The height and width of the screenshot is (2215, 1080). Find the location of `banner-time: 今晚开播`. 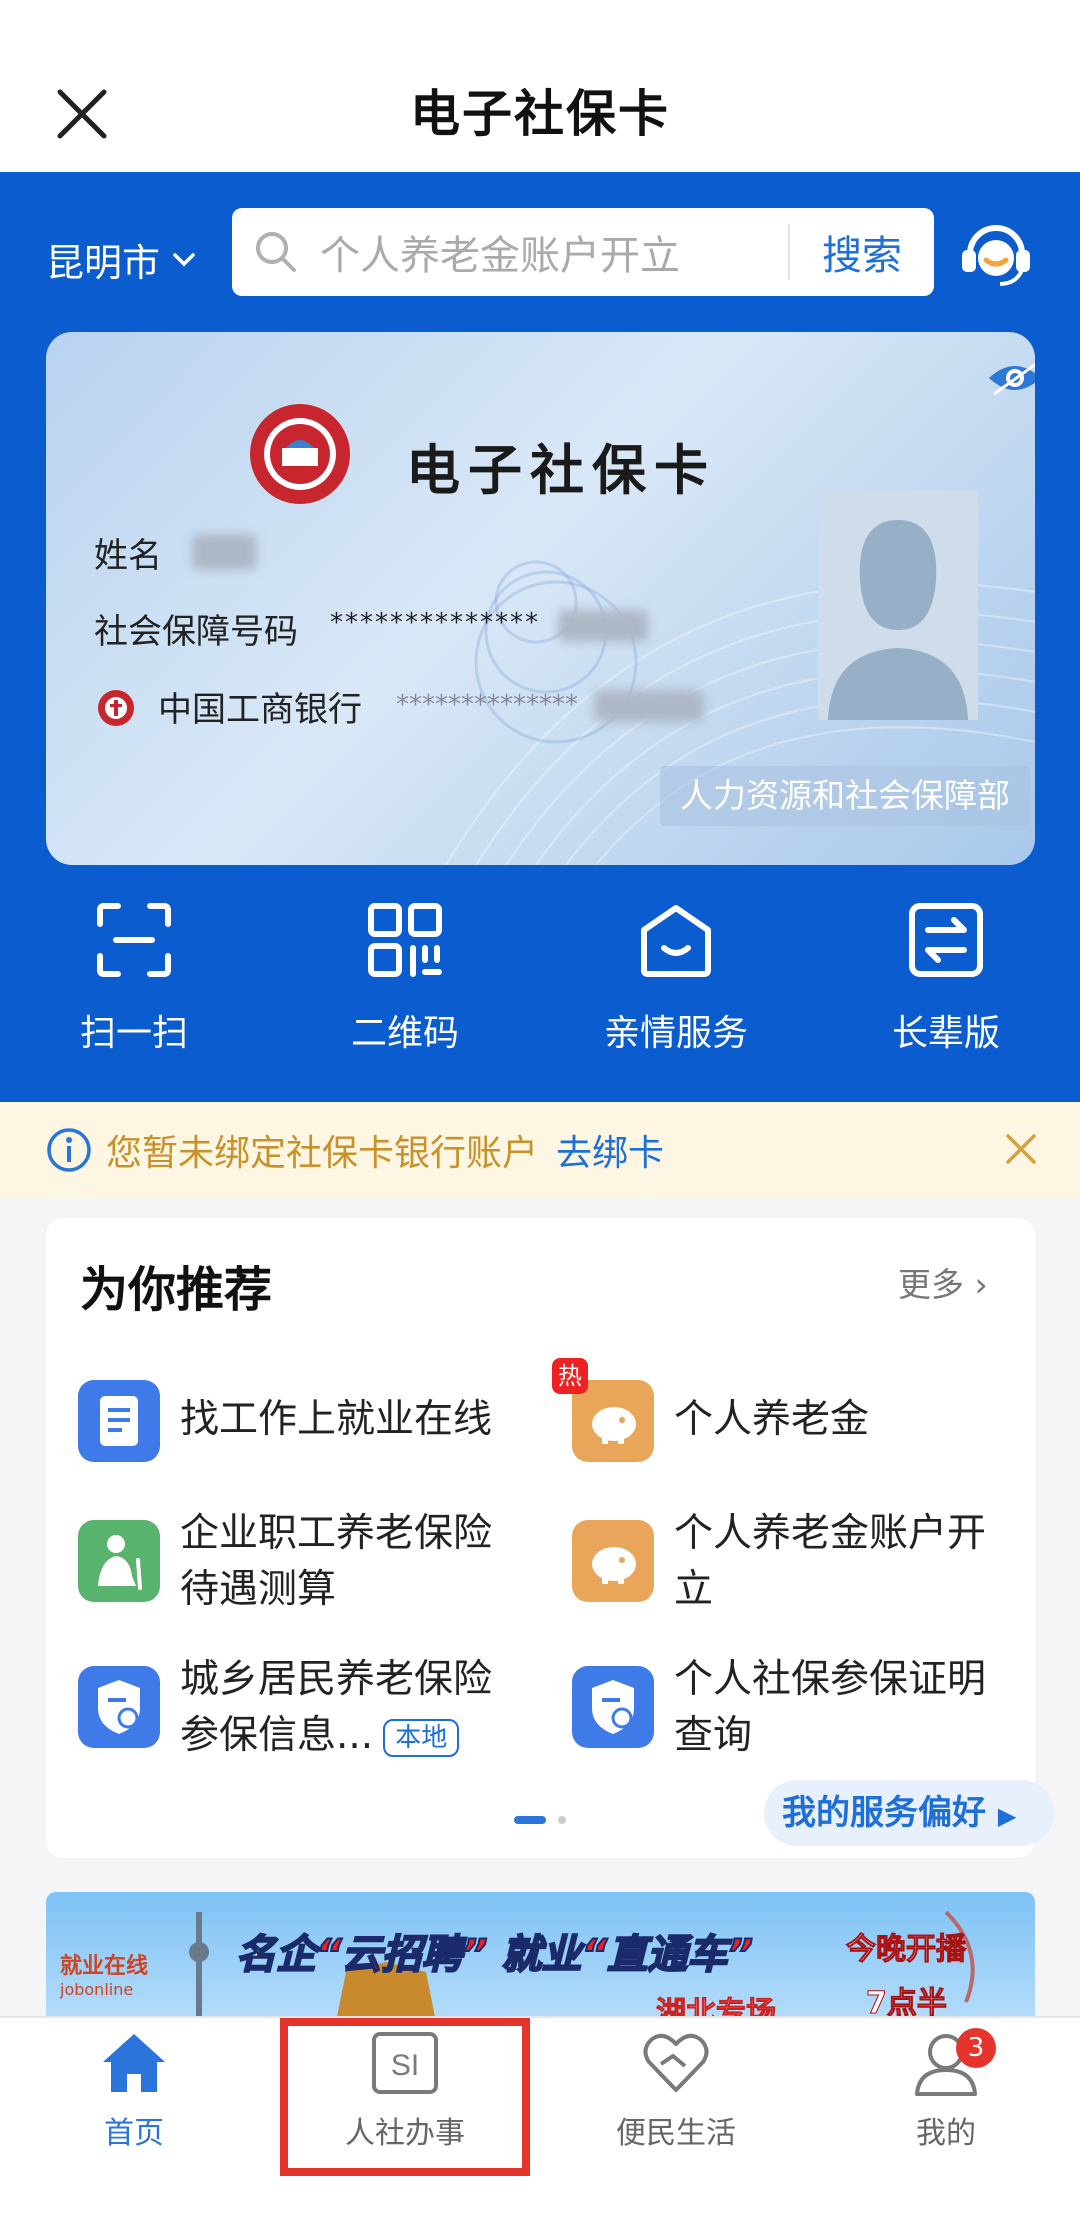

banner-time: 今晚开播 is located at coordinates (906, 1950).